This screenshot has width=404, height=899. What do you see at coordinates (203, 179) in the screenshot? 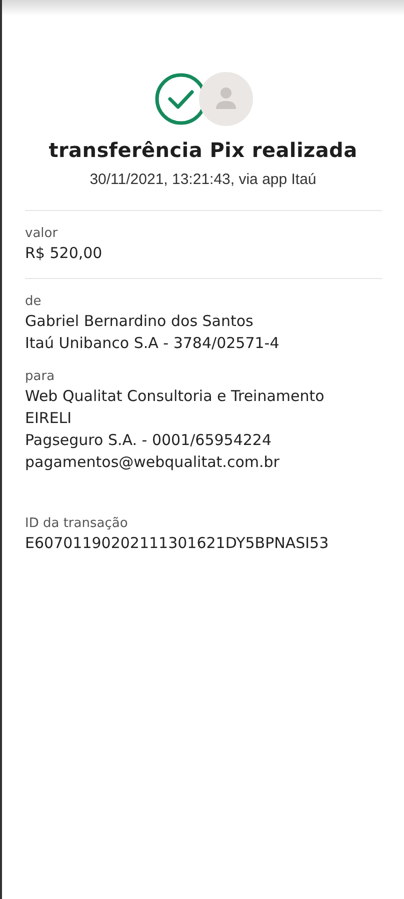
I see `date-time-text: 30/11/2021, 13:21:43, via app Itaú` at bounding box center [203, 179].